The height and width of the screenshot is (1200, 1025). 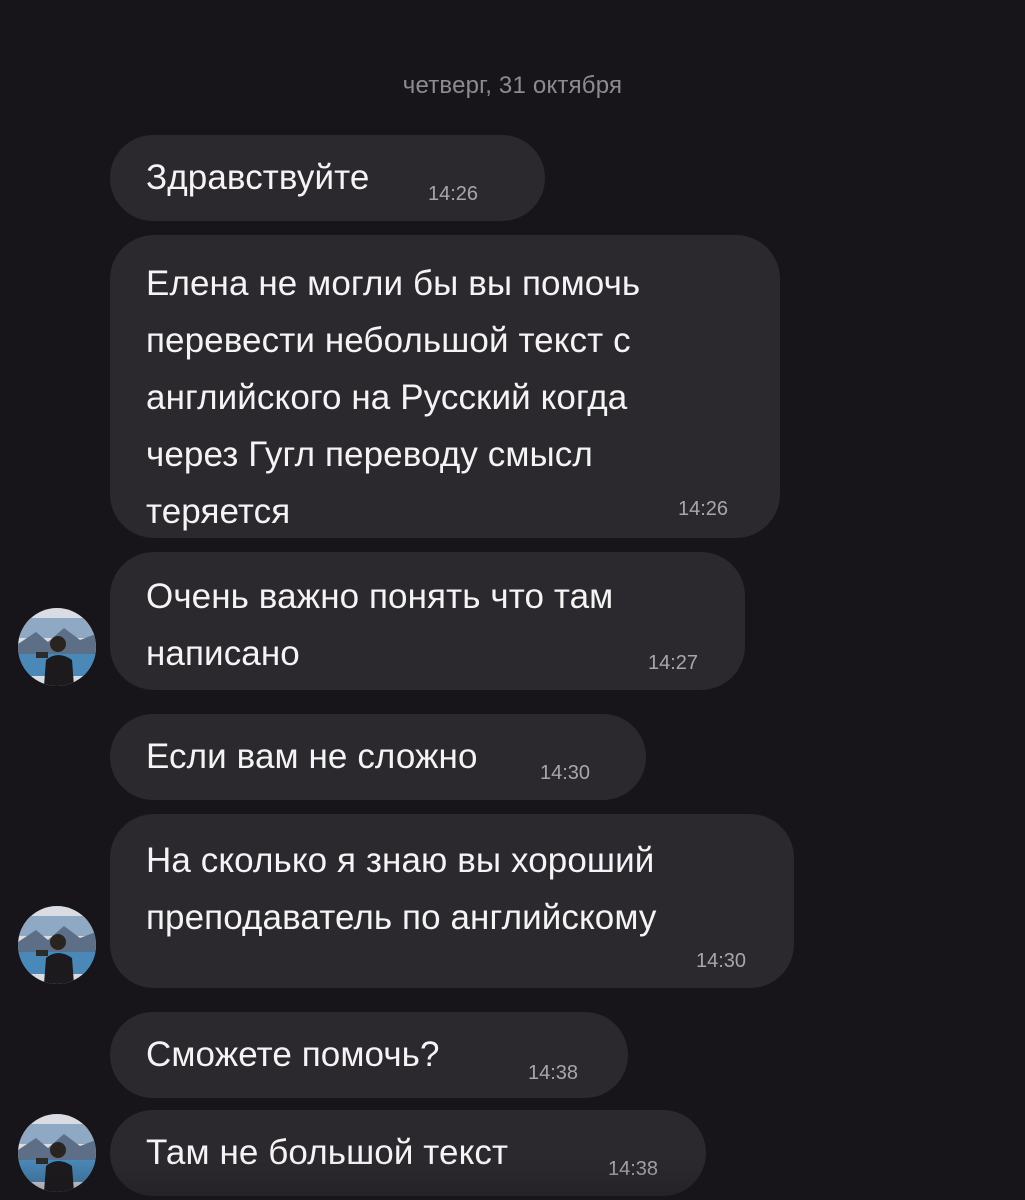 I want to click on message-text: Там не большой текст, so click(x=327, y=1152).